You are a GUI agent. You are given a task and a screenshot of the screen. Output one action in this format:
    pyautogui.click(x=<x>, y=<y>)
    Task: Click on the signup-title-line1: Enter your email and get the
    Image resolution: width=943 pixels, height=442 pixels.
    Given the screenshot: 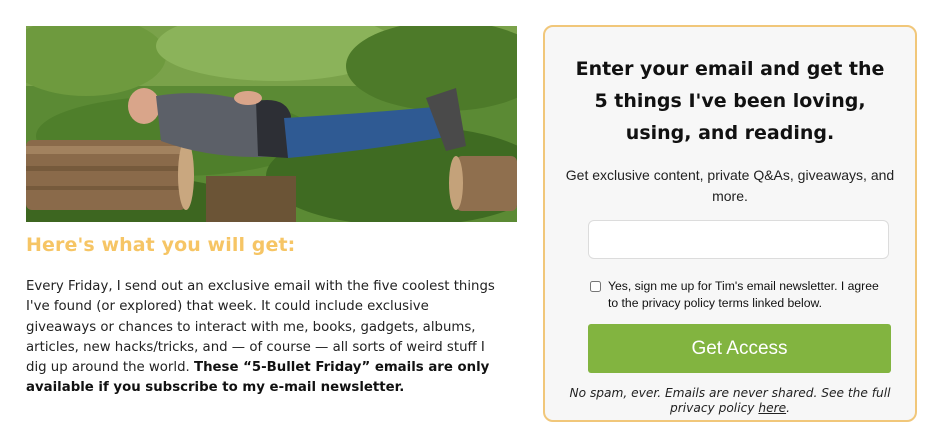 What is the action you would take?
    pyautogui.click(x=730, y=69)
    